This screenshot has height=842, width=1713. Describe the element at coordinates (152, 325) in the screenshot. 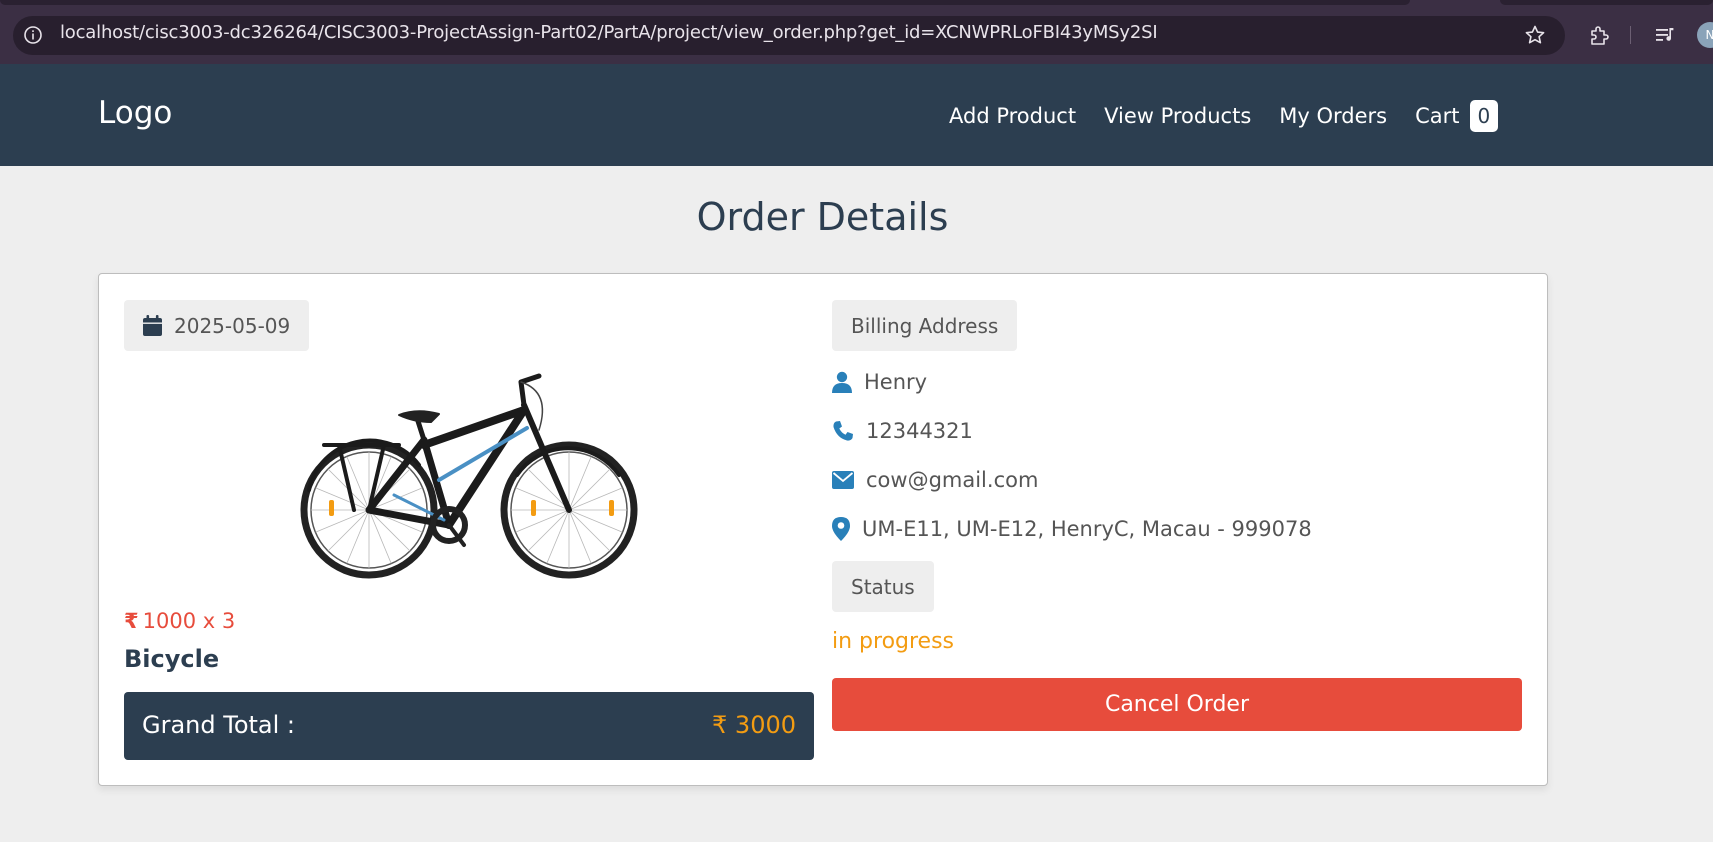

I see `calendar-icon` at that location.